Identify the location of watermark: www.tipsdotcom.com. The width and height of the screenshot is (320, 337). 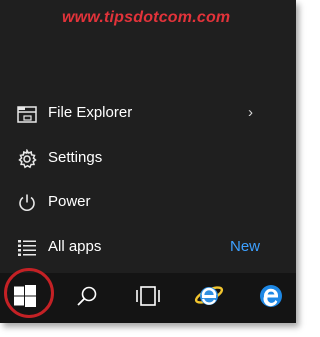
(146, 17).